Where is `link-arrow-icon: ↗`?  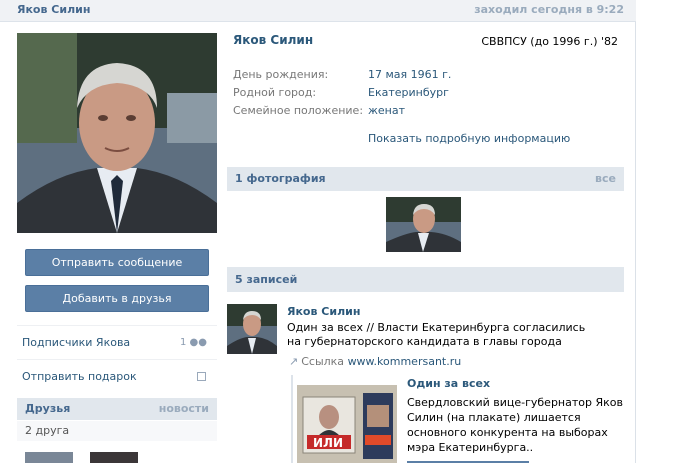
link-arrow-icon: ↗ is located at coordinates (294, 361).